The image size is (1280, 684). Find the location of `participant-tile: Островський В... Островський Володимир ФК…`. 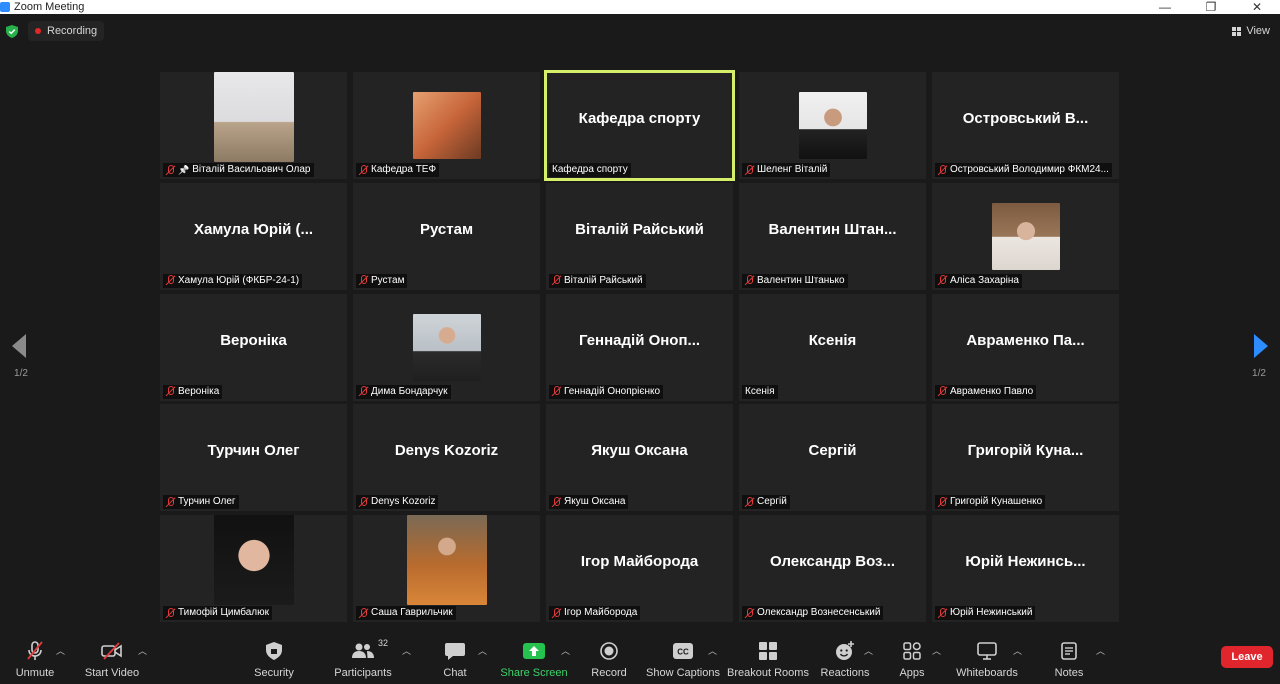

participant-tile: Островський В... Островський Володимир ФК… is located at coordinates (1025, 125).